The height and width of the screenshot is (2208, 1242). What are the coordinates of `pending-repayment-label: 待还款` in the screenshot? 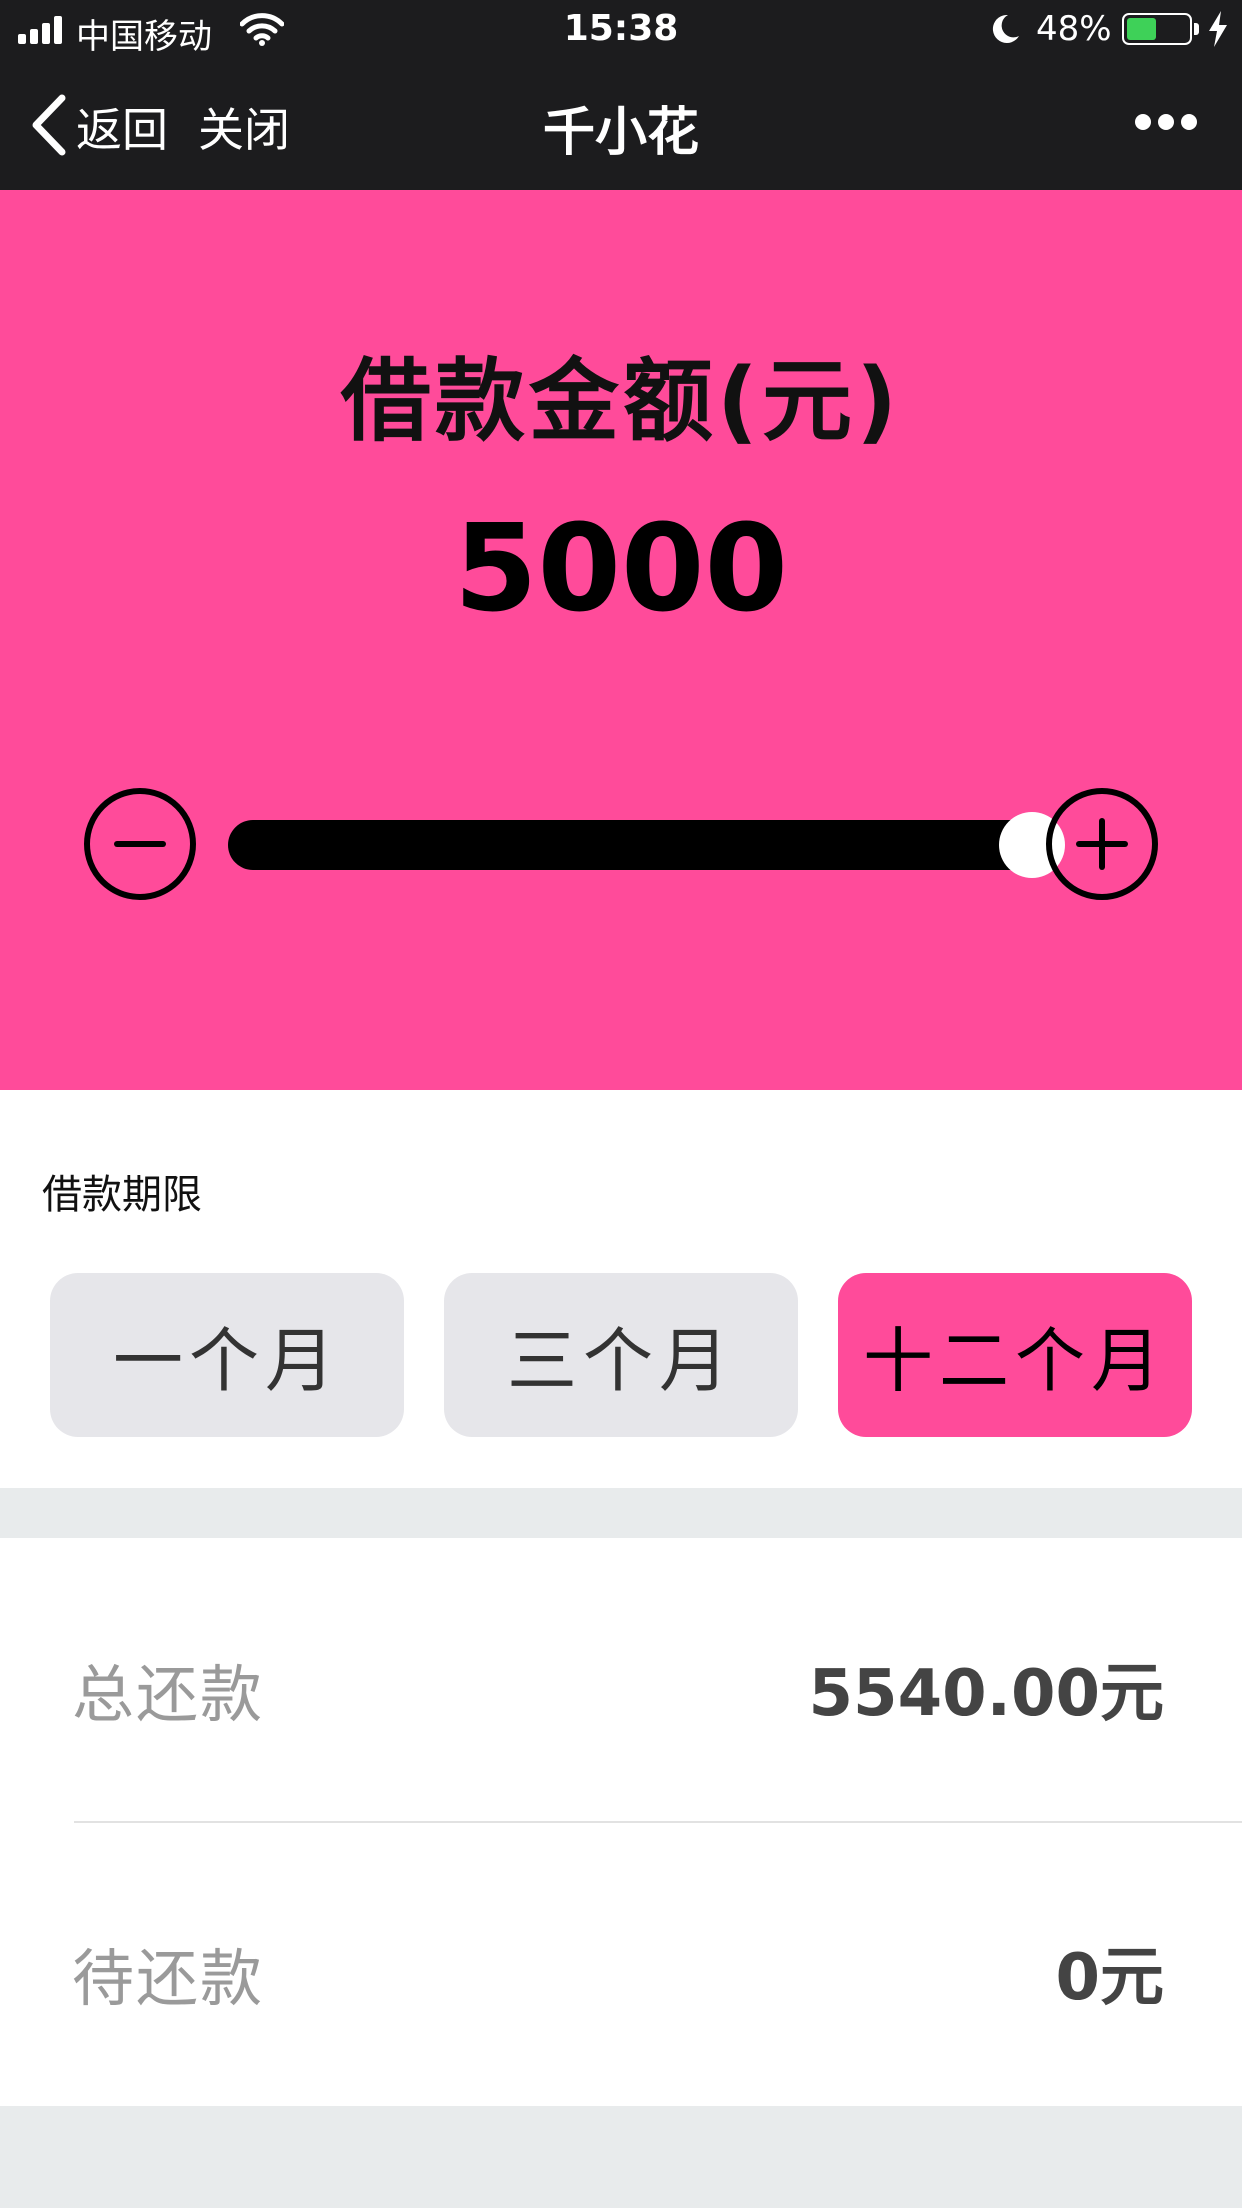 It's located at (168, 1978).